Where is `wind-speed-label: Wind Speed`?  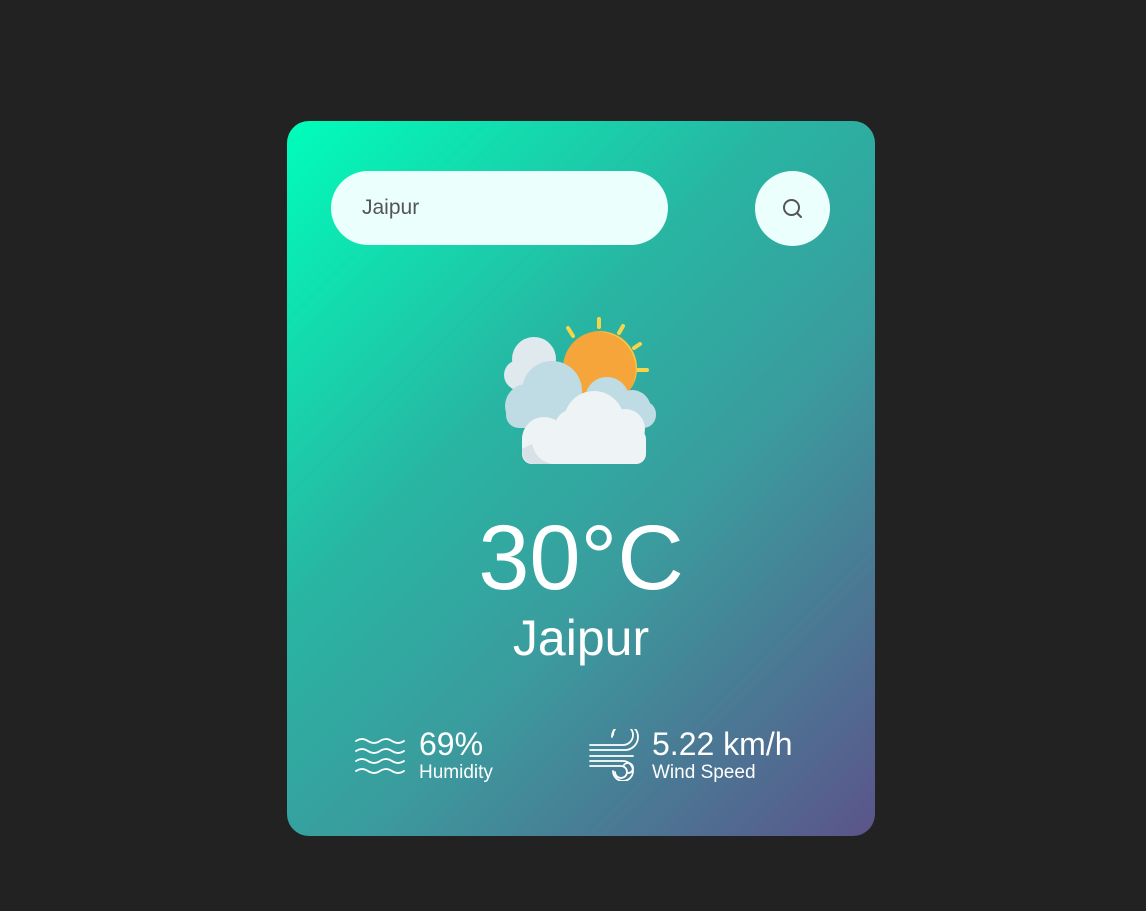
wind-speed-label: Wind Speed is located at coordinates (704, 772).